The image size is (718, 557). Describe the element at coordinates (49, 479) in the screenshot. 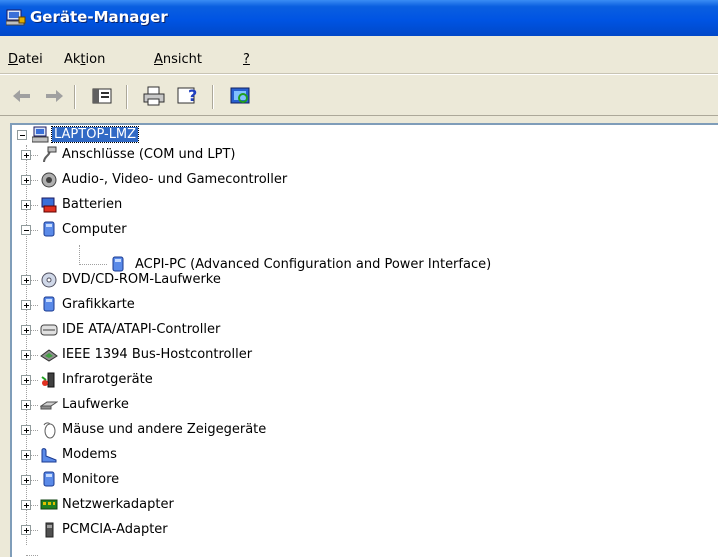

I see `monitor-icon` at that location.